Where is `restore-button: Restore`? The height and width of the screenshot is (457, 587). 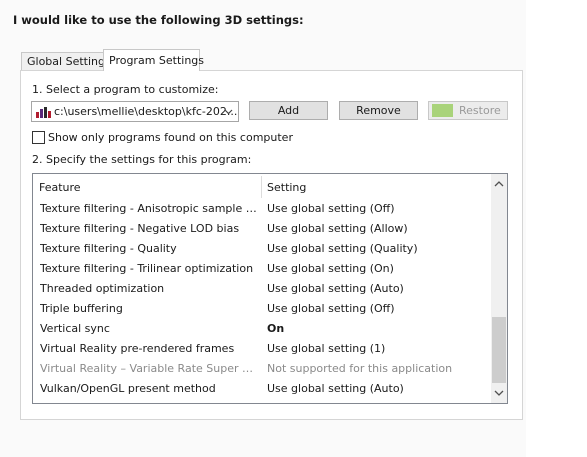 restore-button: Restore is located at coordinates (468, 110).